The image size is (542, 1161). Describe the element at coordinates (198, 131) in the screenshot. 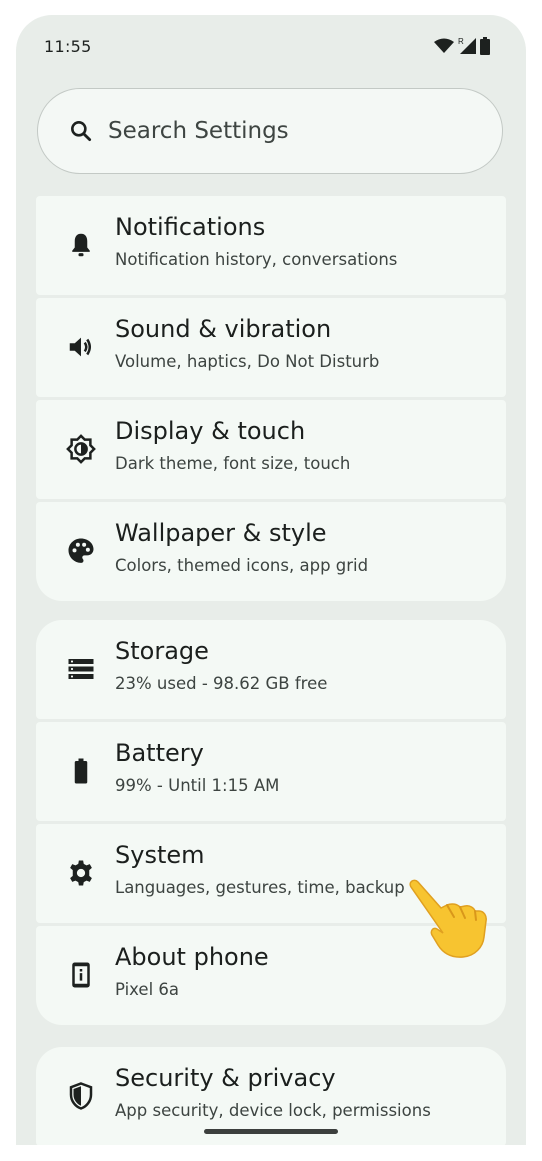

I see `search-placeholder: Search Settings` at that location.